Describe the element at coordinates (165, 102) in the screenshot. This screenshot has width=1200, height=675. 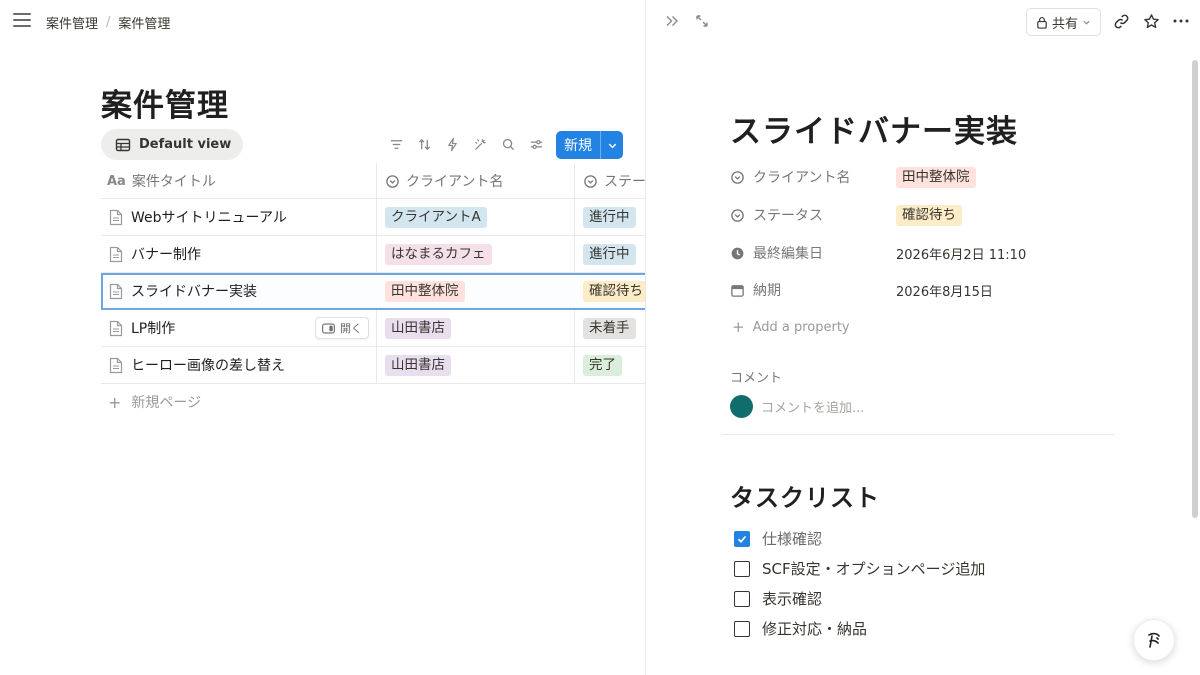
I see `database-title: 案件管理` at that location.